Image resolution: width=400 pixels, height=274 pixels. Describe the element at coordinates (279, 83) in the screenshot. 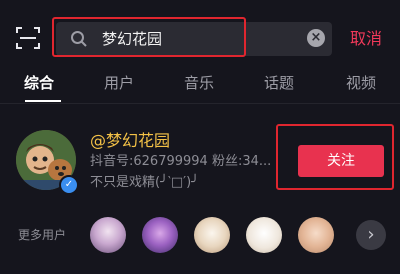

I see `tab-topics: 话题` at that location.